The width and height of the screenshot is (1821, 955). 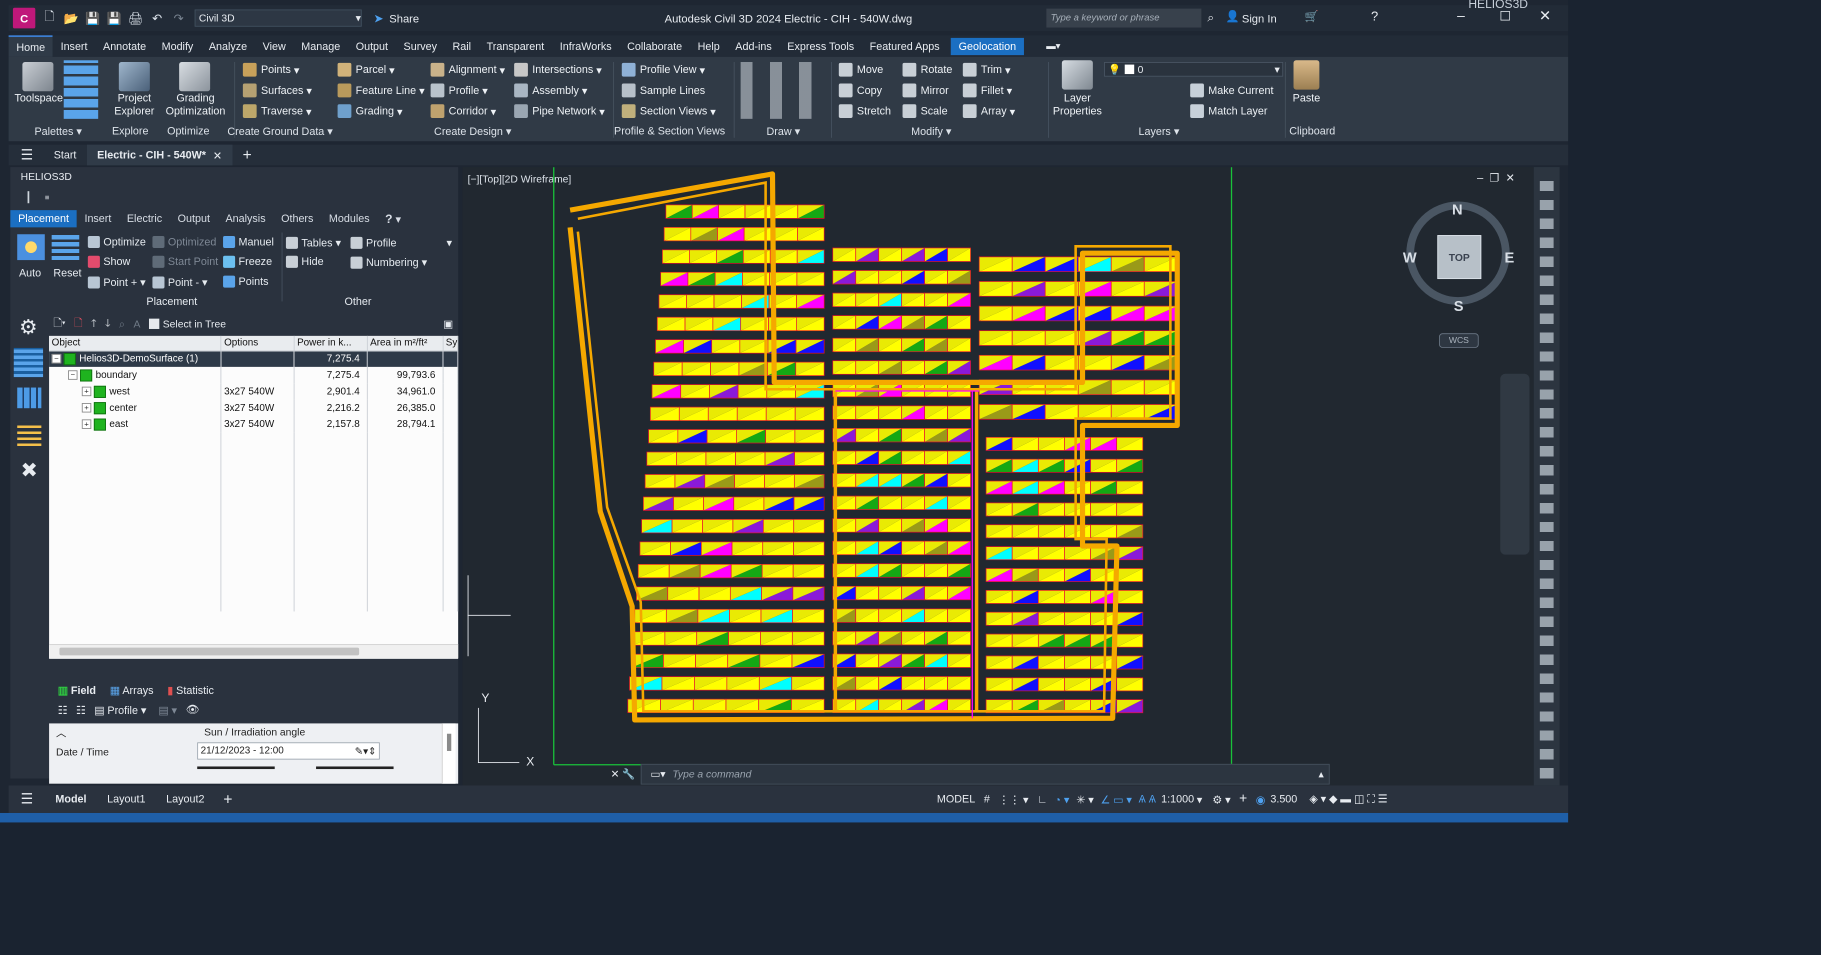 What do you see at coordinates (279, 131) in the screenshot?
I see `group-create-ground-data: Create Ground Data ▾` at bounding box center [279, 131].